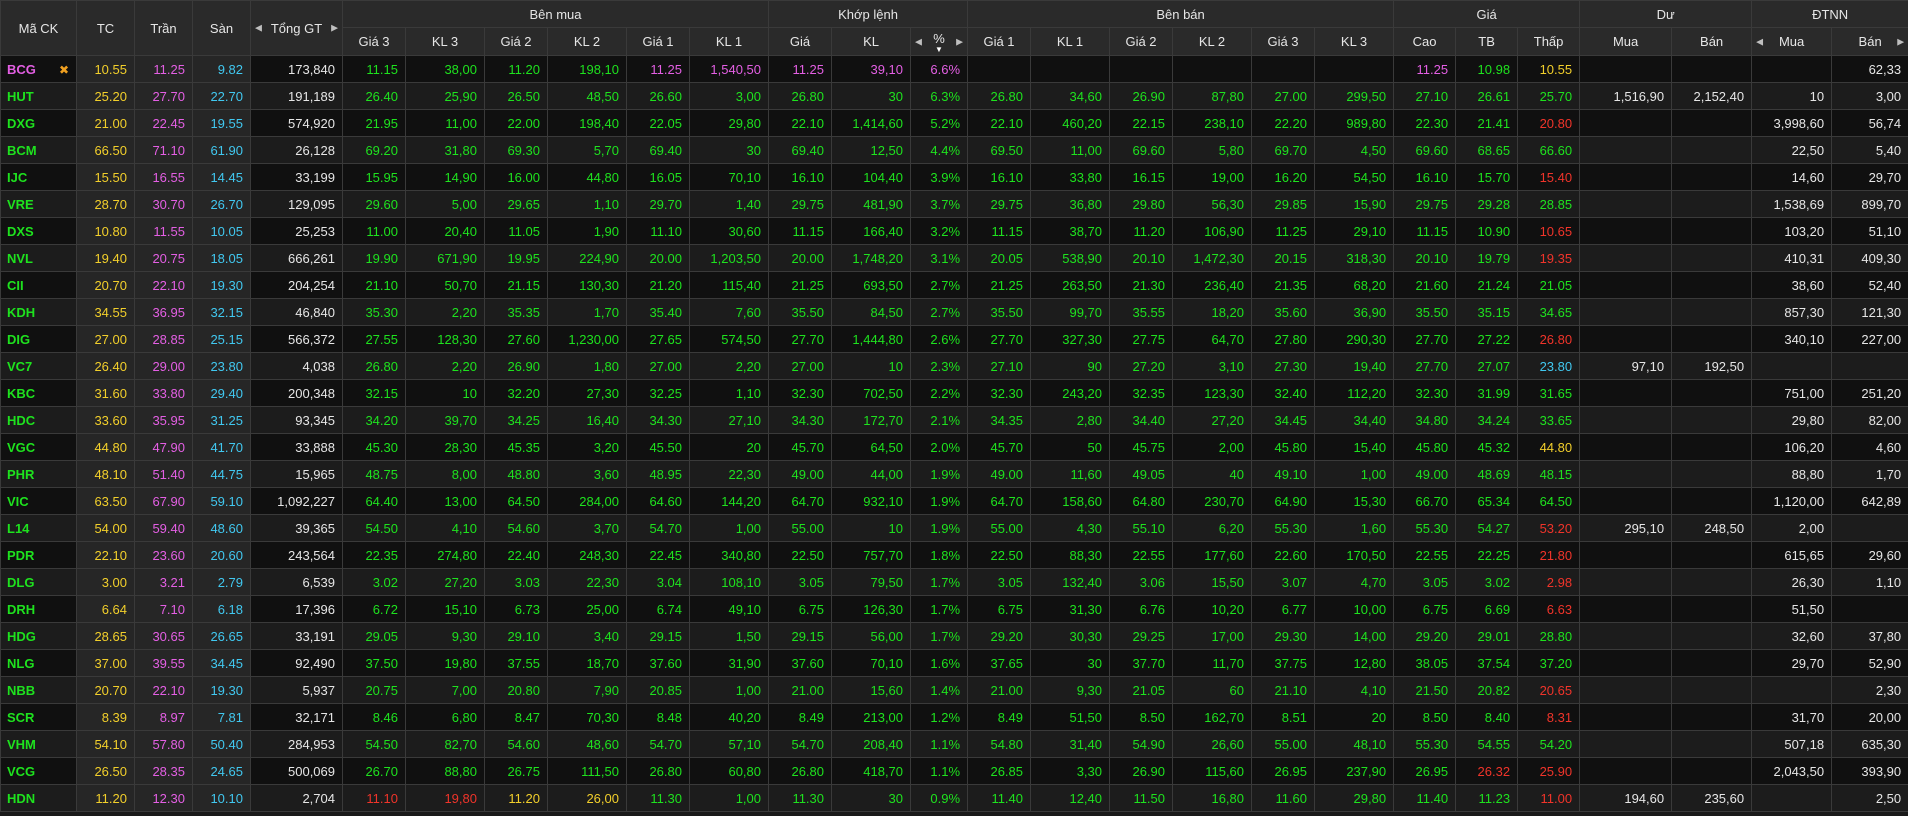 The height and width of the screenshot is (816, 1908). Describe the element at coordinates (1354, 204) in the screenshot. I see `sell-vol-3-cell: 15,90` at that location.